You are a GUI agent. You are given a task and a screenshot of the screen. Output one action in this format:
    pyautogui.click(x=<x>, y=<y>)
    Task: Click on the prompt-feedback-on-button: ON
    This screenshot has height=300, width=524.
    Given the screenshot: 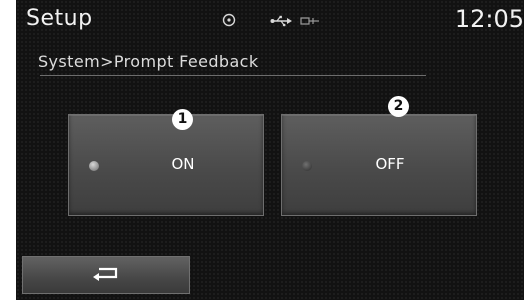 What is the action you would take?
    pyautogui.click(x=166, y=165)
    